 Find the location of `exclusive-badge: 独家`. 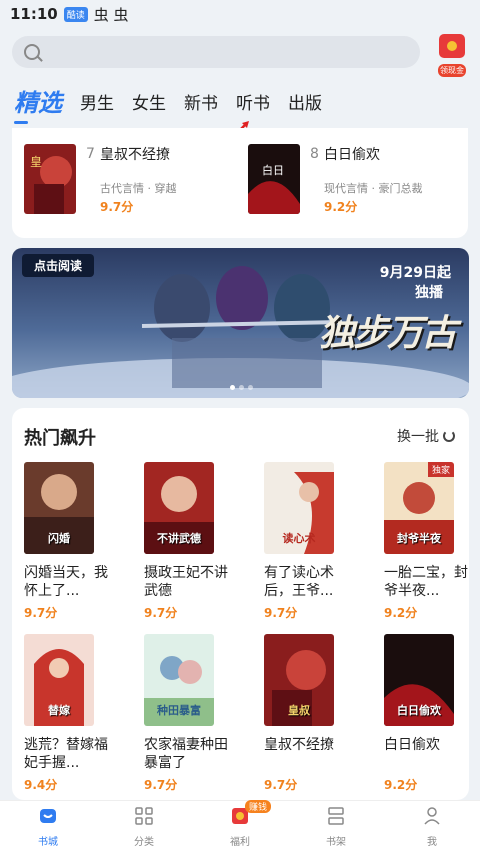

exclusive-badge: 独家 is located at coordinates (440, 469).